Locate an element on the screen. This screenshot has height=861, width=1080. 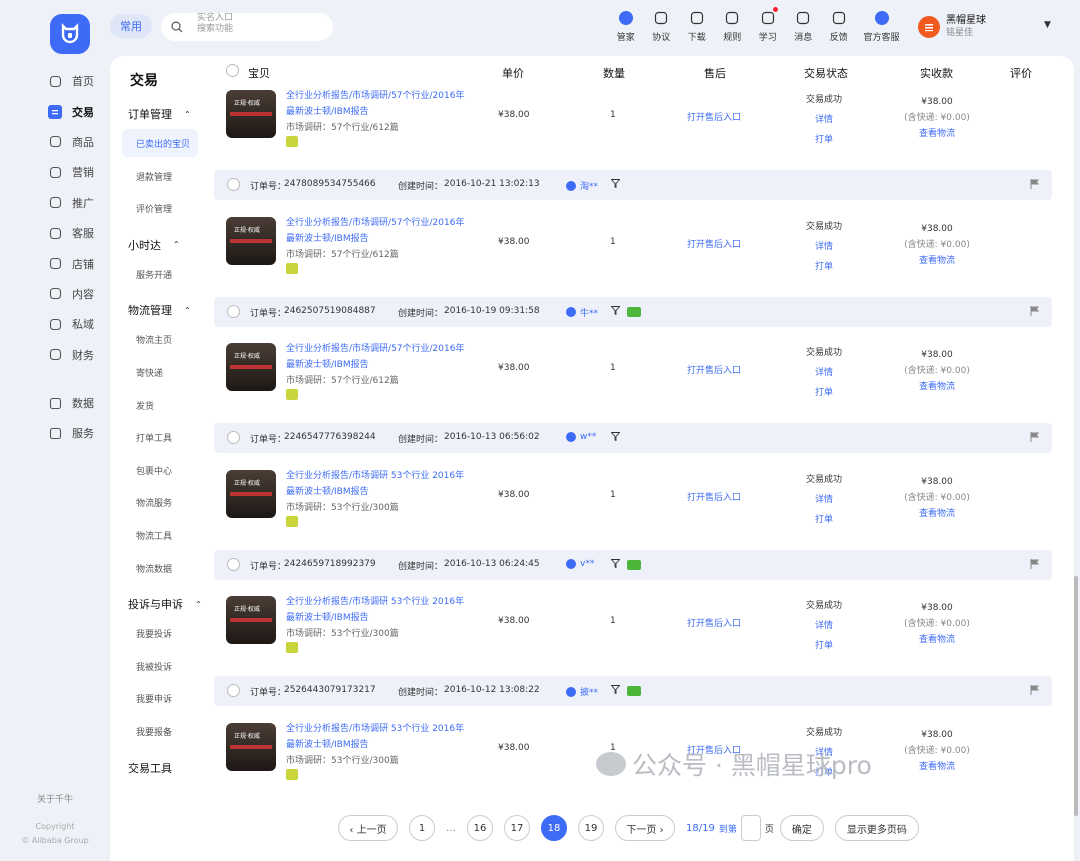
side-sub-item: 服务开通 is located at coordinates (154, 274).